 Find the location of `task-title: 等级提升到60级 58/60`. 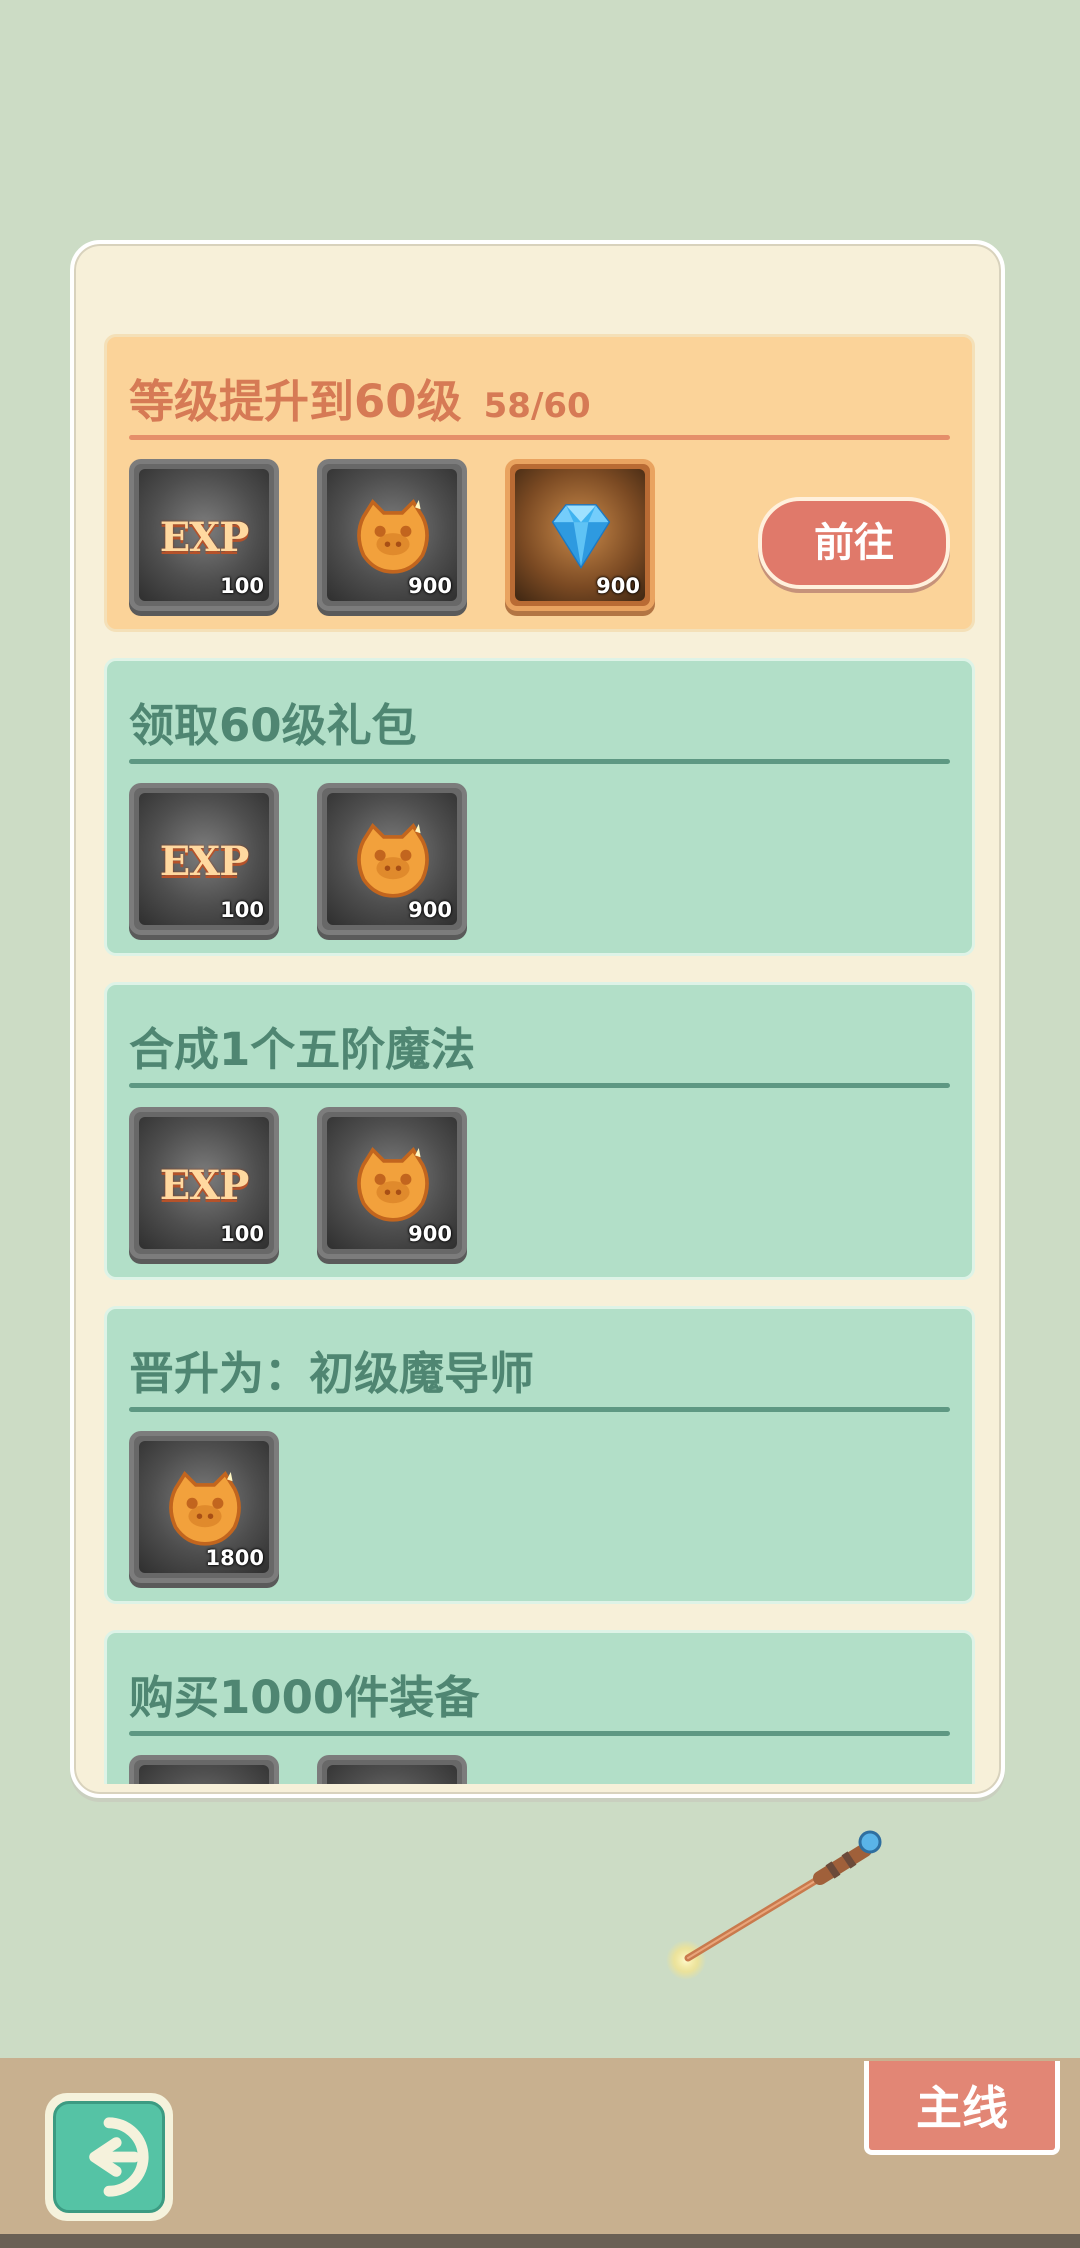

task-title: 等级提升到60级 58/60 is located at coordinates (360, 397).